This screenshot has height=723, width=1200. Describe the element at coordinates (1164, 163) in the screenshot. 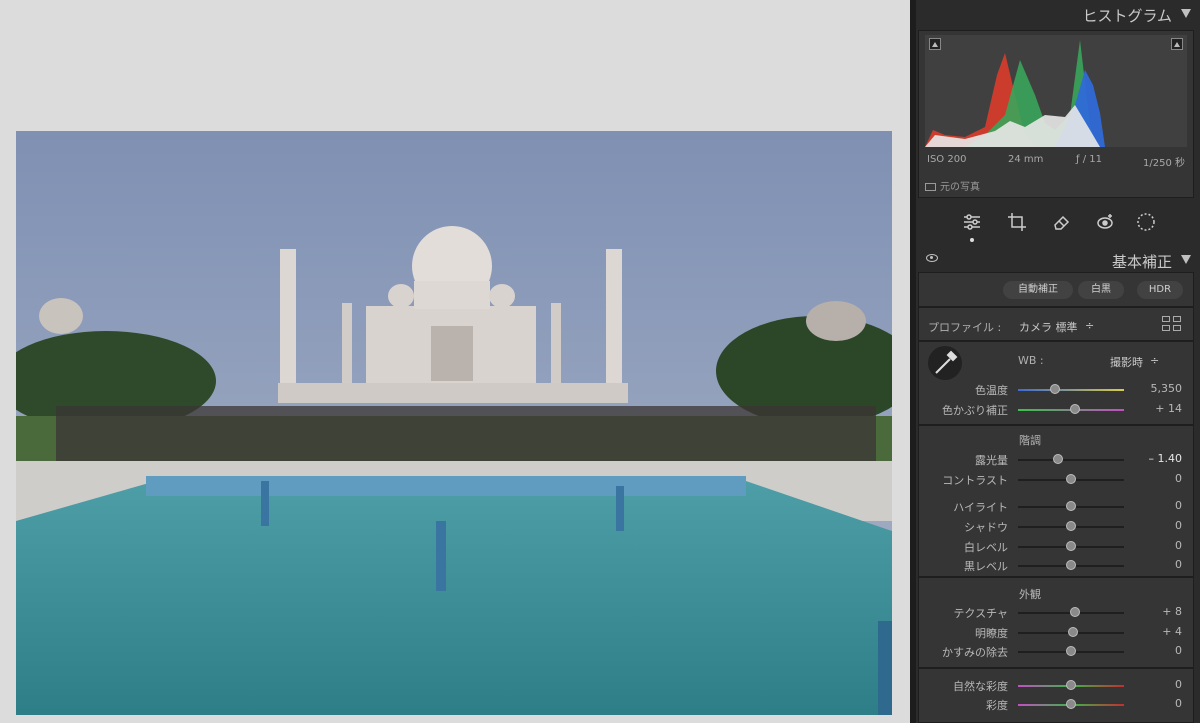

I see `shutter-readout: 1/250 秒` at that location.